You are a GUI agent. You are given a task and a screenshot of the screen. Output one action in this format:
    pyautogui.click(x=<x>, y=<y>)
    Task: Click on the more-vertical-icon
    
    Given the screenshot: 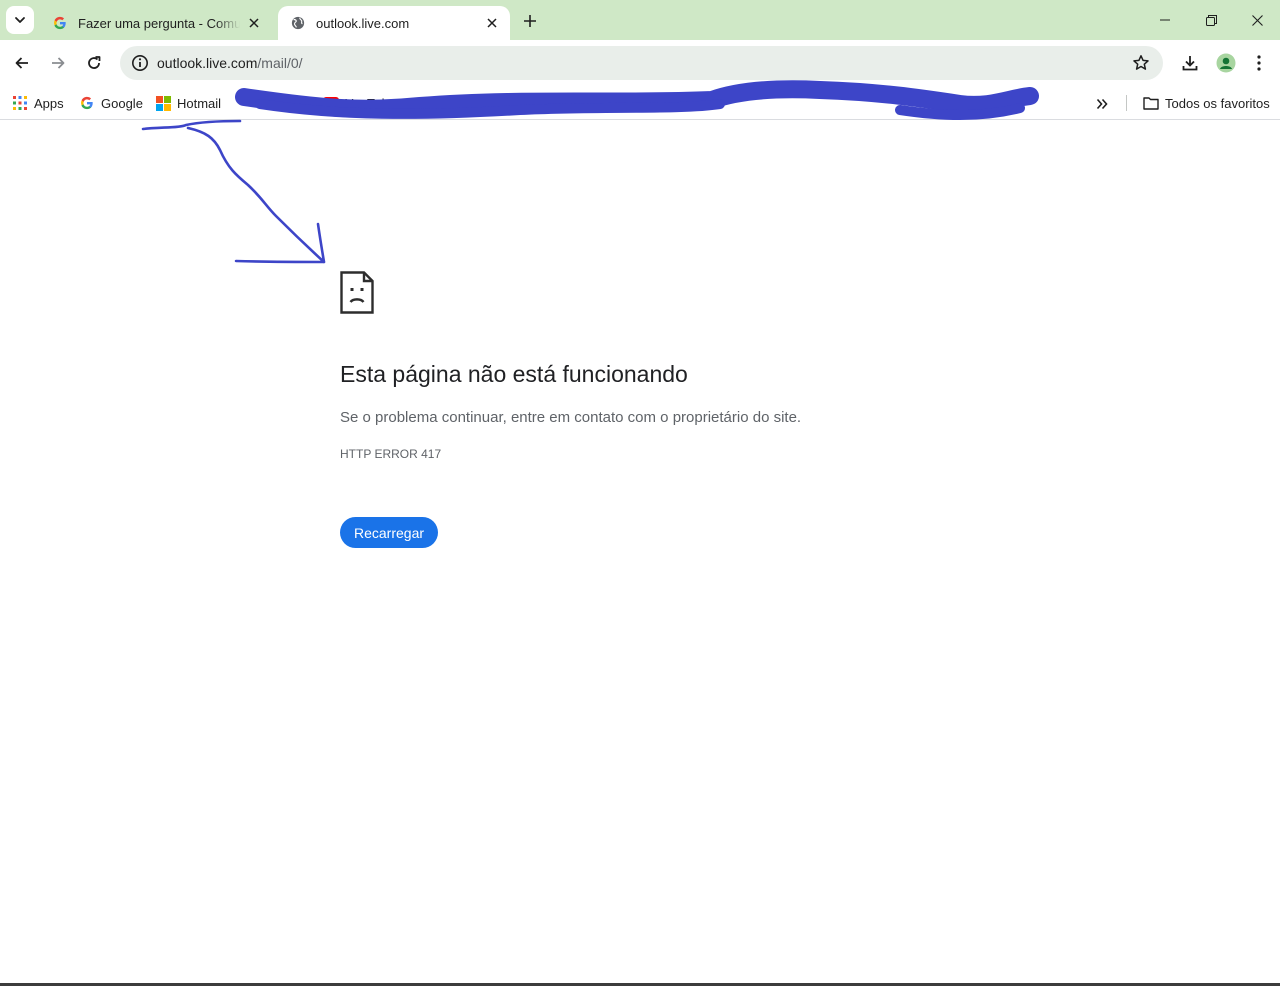 What is the action you would take?
    pyautogui.click(x=1259, y=63)
    